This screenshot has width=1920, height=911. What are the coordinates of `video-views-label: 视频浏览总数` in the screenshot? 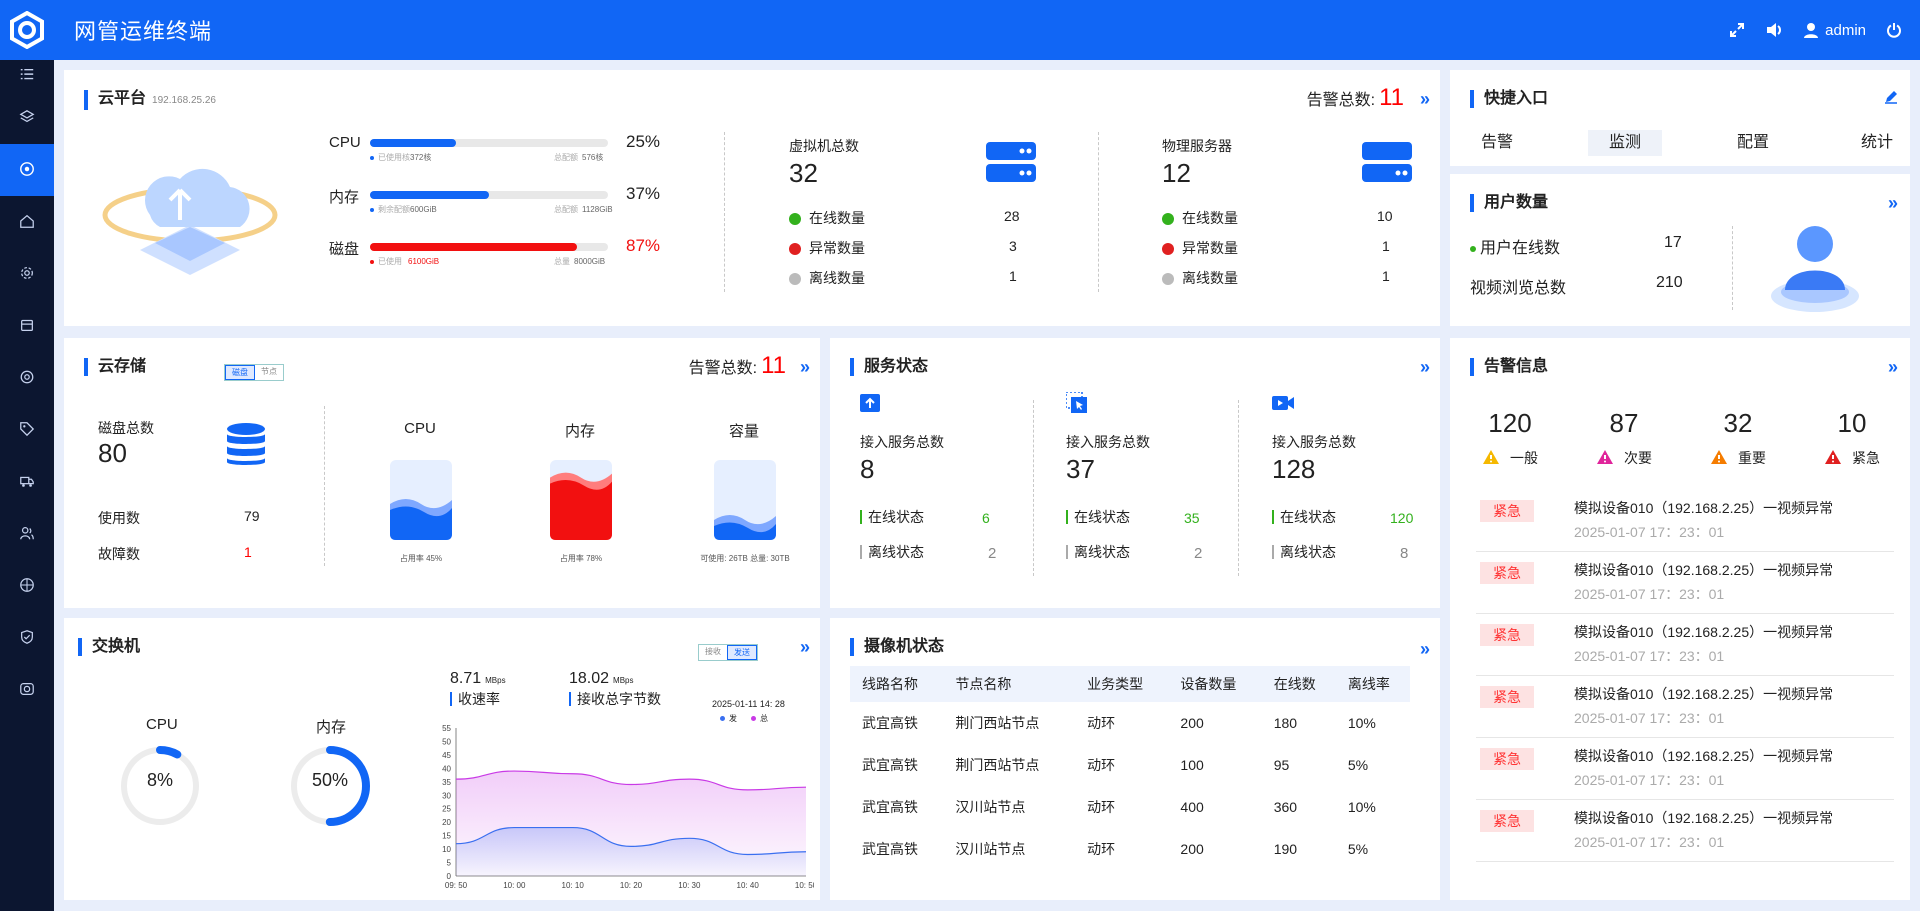 It's located at (1518, 288).